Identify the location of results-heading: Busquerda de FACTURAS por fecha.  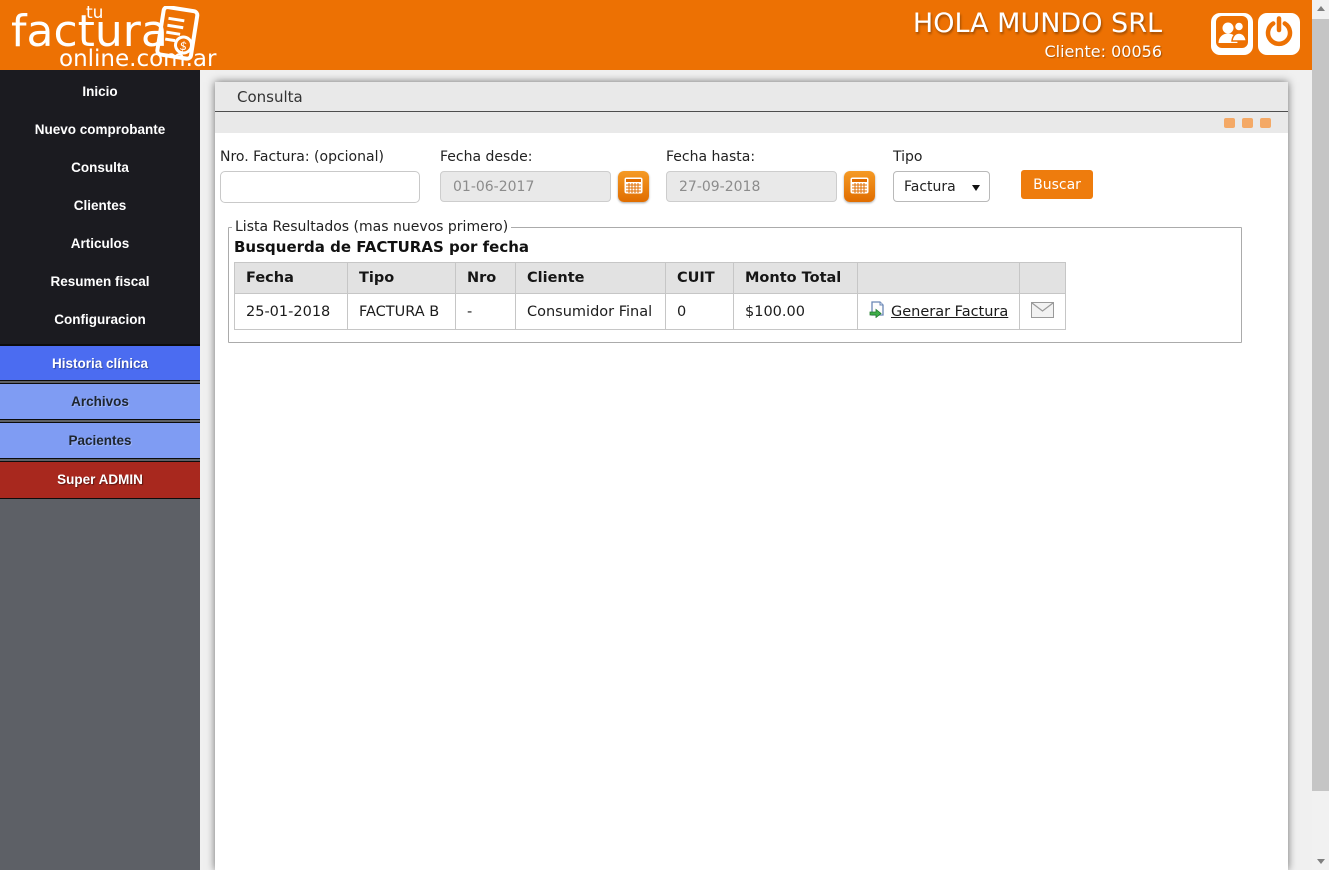
(382, 247).